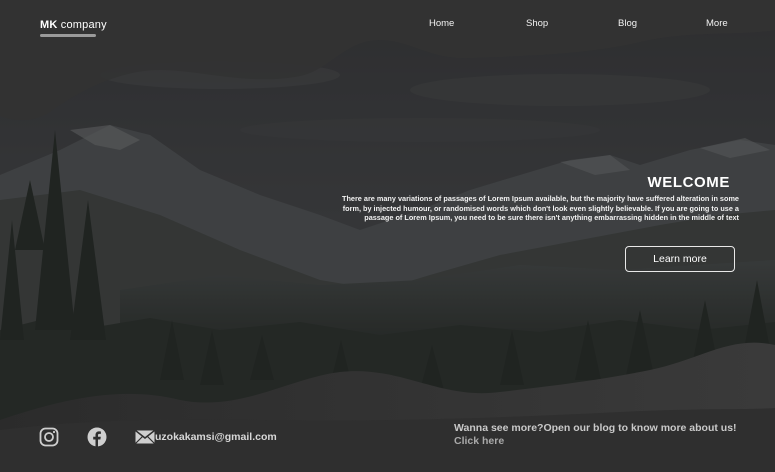 The image size is (775, 472). Describe the element at coordinates (68, 35) in the screenshot. I see `brand-underline` at that location.